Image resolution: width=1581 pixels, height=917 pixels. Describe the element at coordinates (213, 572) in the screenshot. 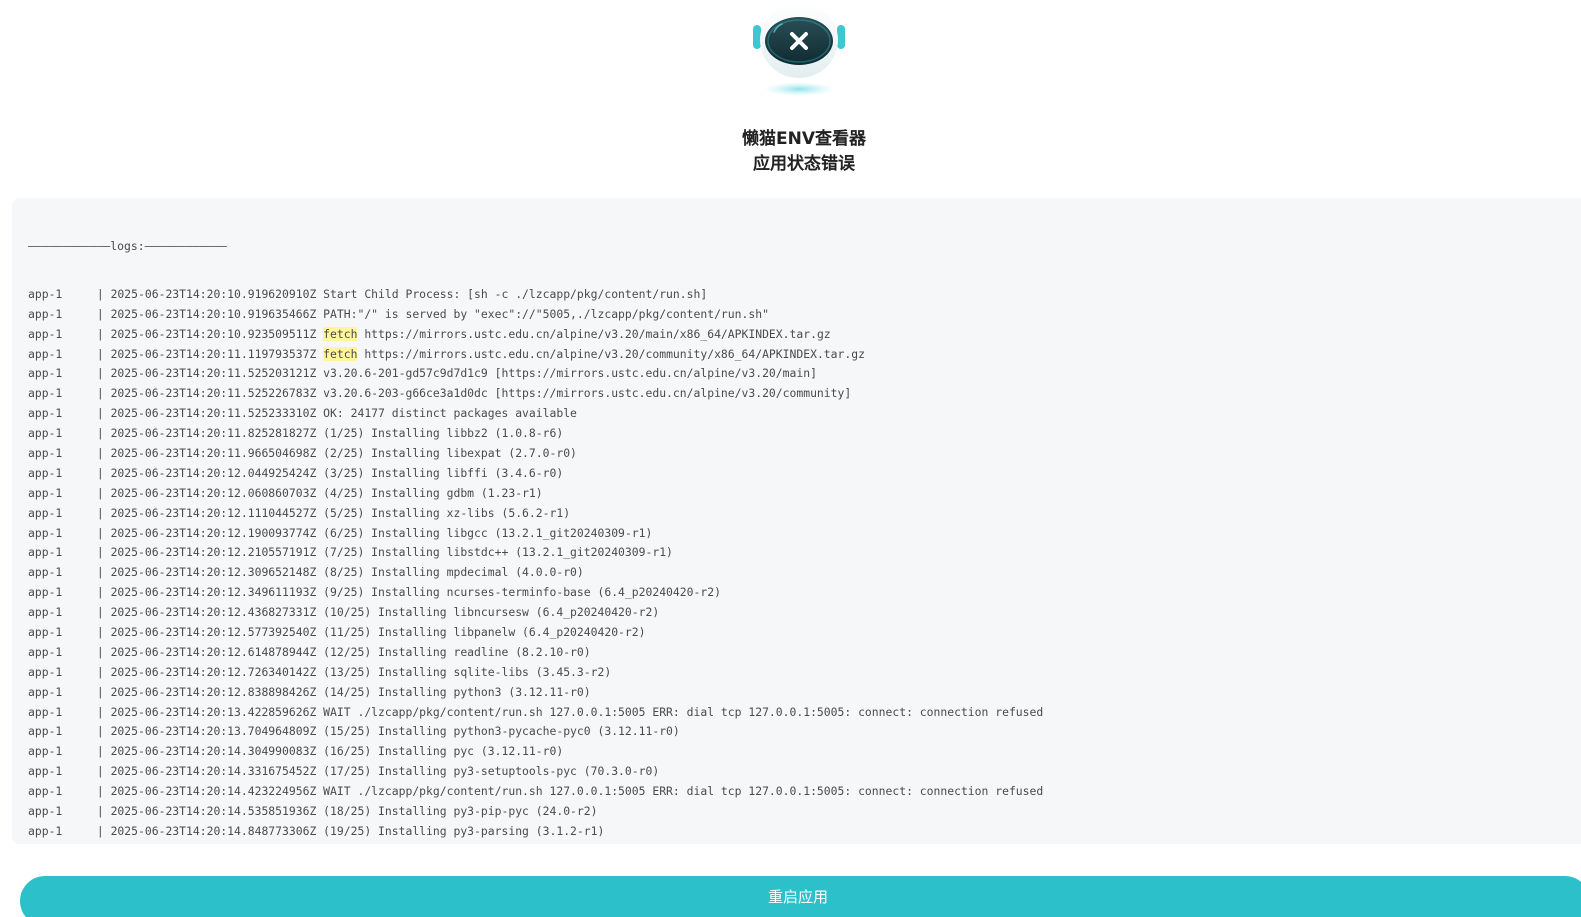

I see `log-timestamp: 2025-06-23T14:20:12.309652148Z` at that location.